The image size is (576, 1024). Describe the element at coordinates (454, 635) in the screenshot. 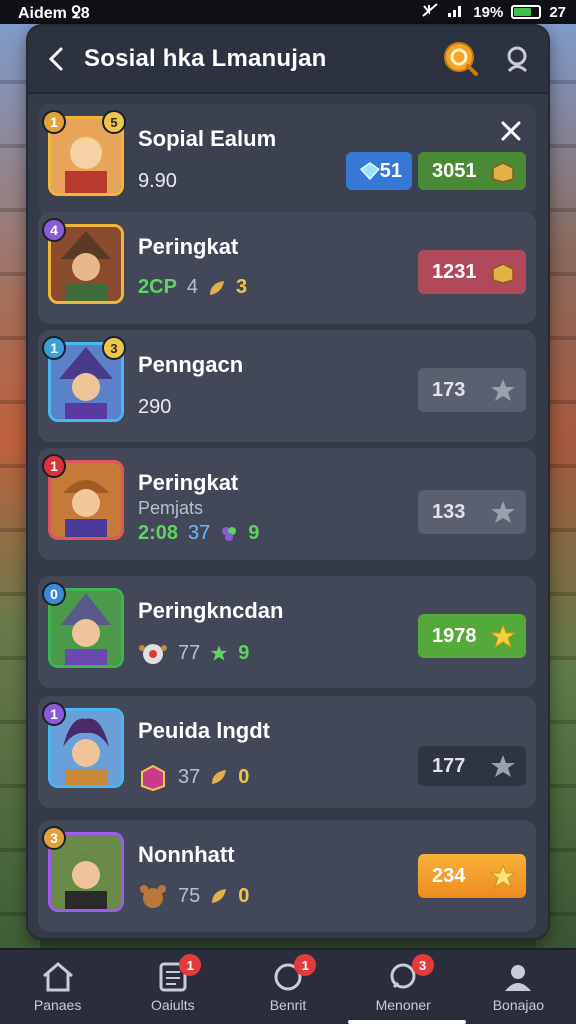

I see `star-value: 1978` at that location.